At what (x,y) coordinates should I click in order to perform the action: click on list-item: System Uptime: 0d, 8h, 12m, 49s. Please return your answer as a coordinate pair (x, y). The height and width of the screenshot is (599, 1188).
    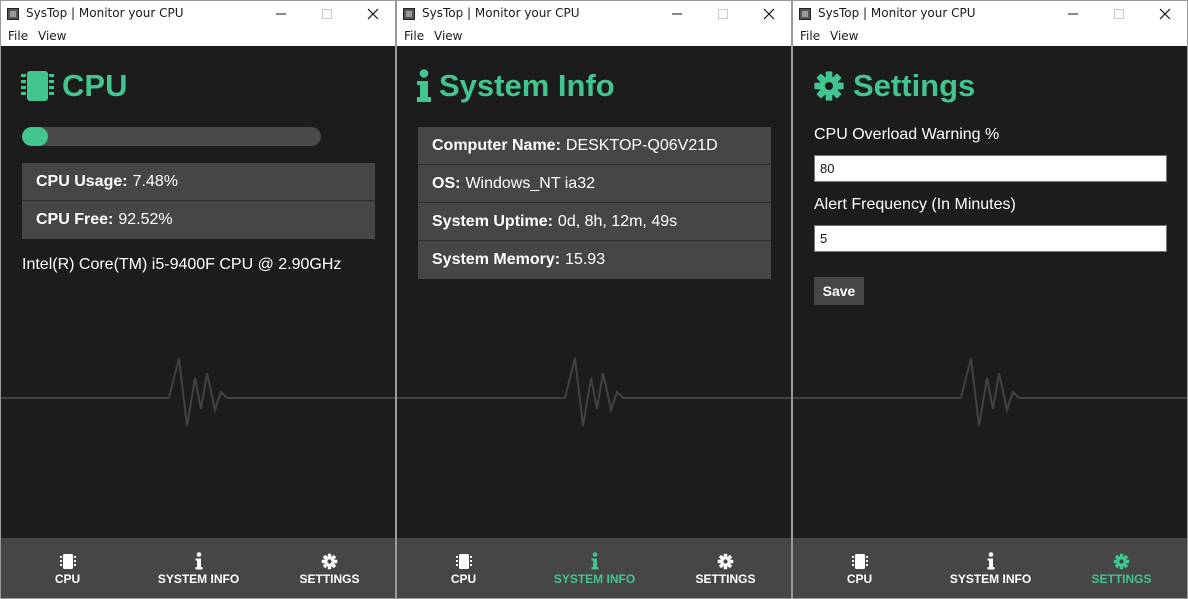
    Looking at the image, I should click on (594, 222).